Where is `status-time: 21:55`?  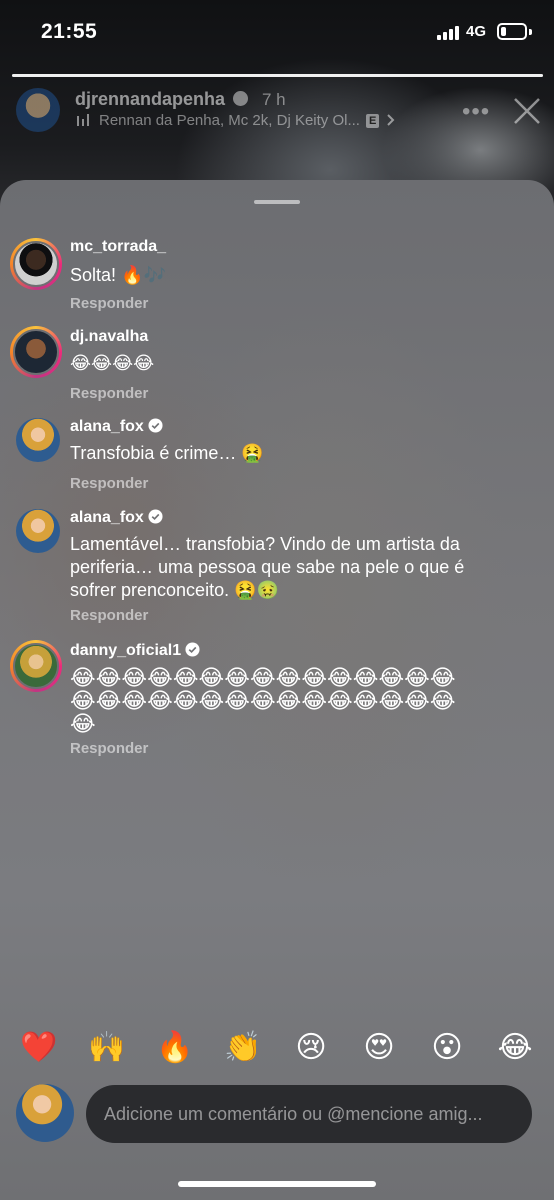 status-time: 21:55 is located at coordinates (69, 31).